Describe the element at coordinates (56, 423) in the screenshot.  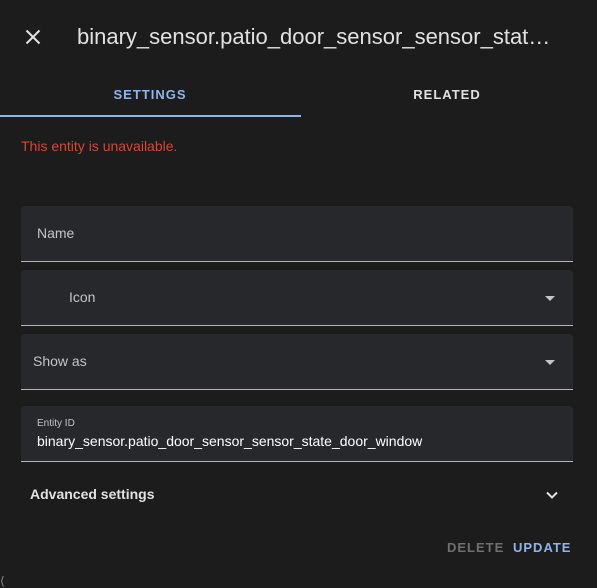
I see `entity-id-label: Entity ID` at that location.